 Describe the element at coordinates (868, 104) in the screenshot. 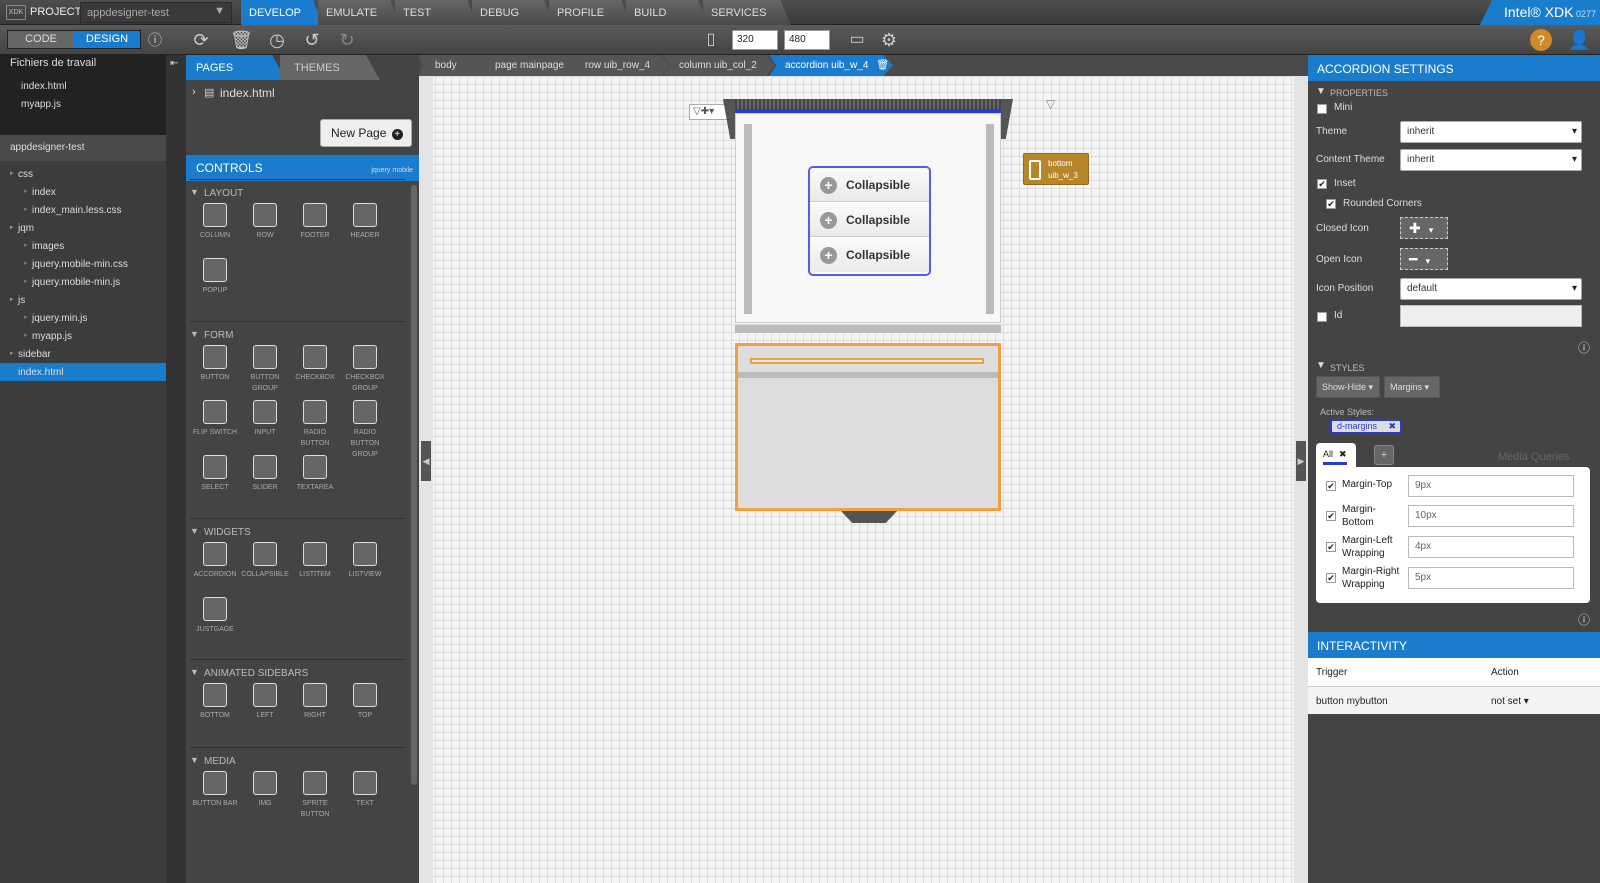

I see `device-top-bar` at that location.